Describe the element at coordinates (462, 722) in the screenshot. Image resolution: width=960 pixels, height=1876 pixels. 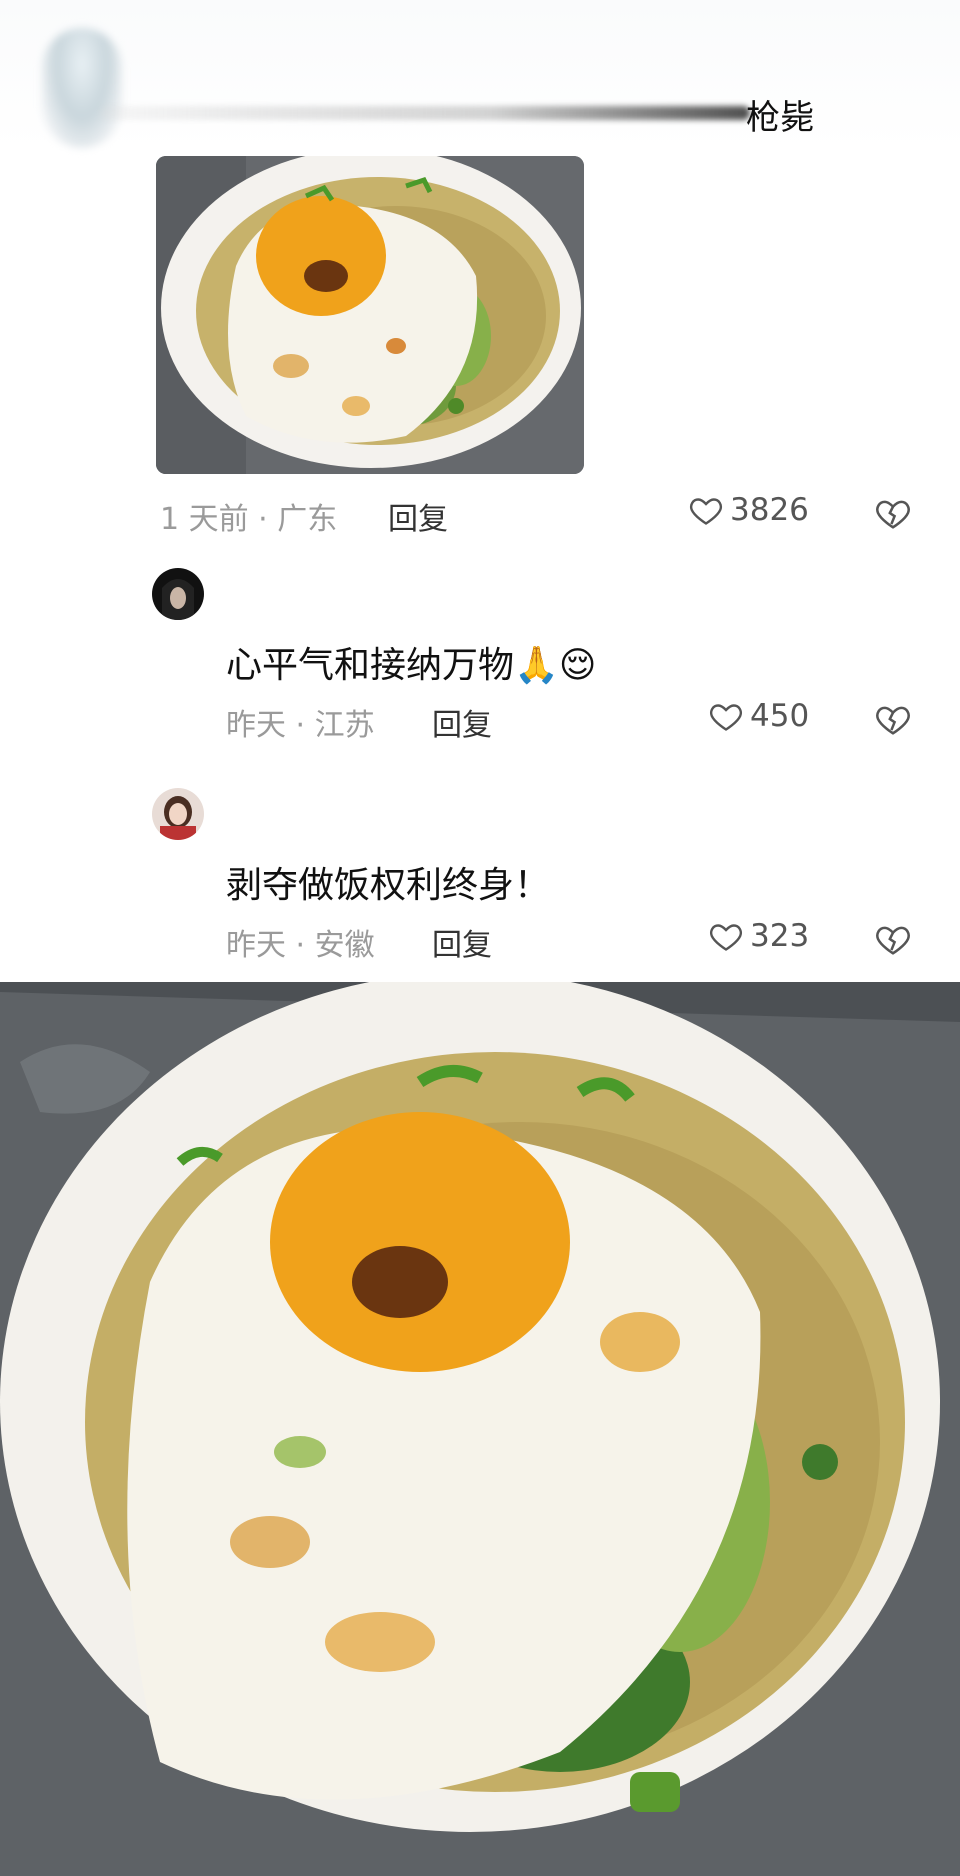
I see `comment-2-reply-button: 回复` at that location.